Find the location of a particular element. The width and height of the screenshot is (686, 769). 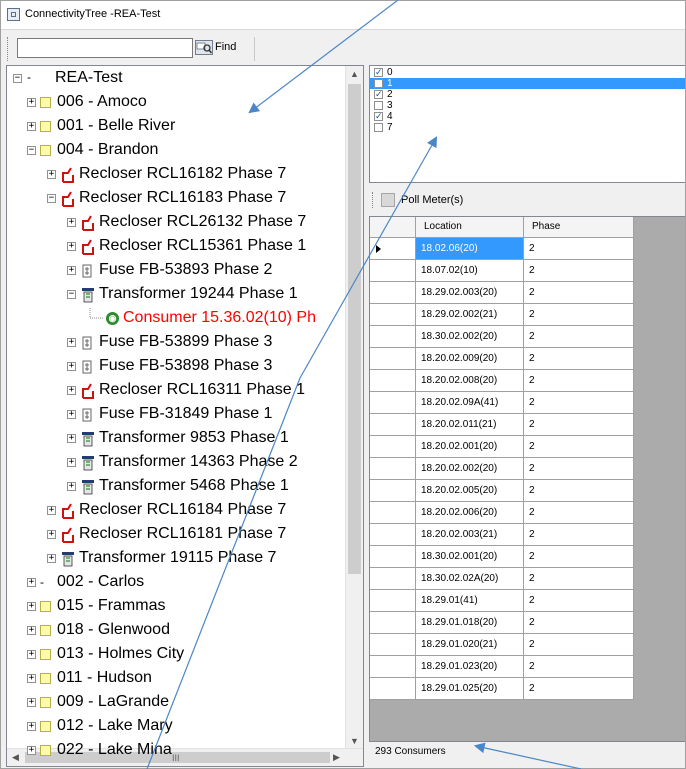

location-cell: 18.29.01(41) is located at coordinates (470, 601).